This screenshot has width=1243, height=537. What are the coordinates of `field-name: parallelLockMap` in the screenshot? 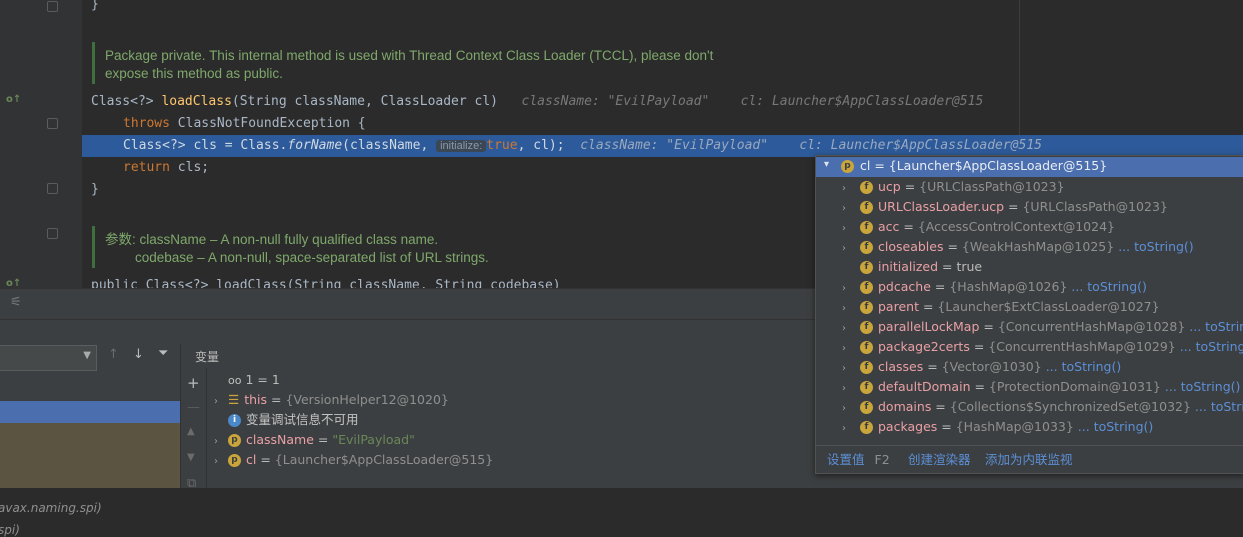 It's located at (929, 326).